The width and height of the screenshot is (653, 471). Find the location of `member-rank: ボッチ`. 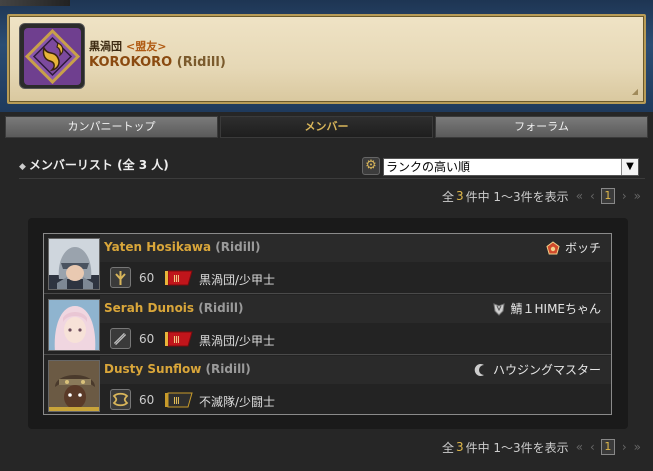

member-rank: ボッチ is located at coordinates (573, 247).